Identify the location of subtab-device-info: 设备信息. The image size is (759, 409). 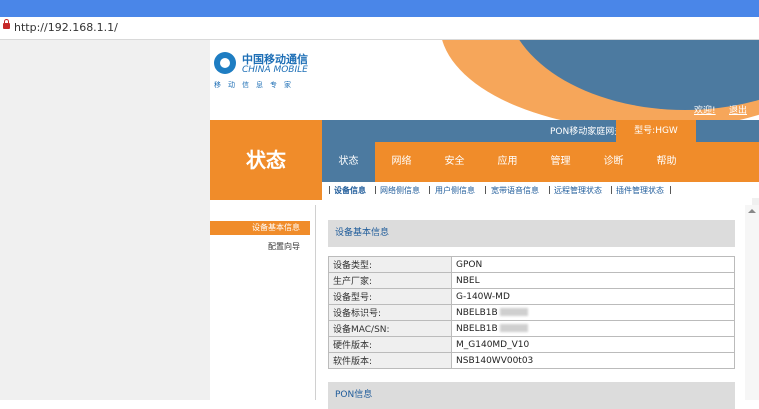
(350, 190).